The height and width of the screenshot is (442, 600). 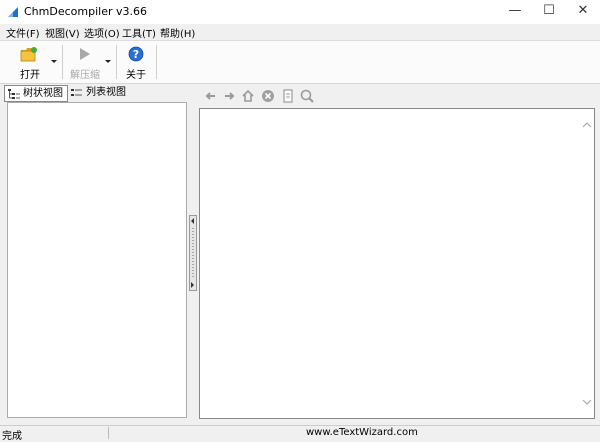 I want to click on open-button: 打开, so click(x=36, y=62).